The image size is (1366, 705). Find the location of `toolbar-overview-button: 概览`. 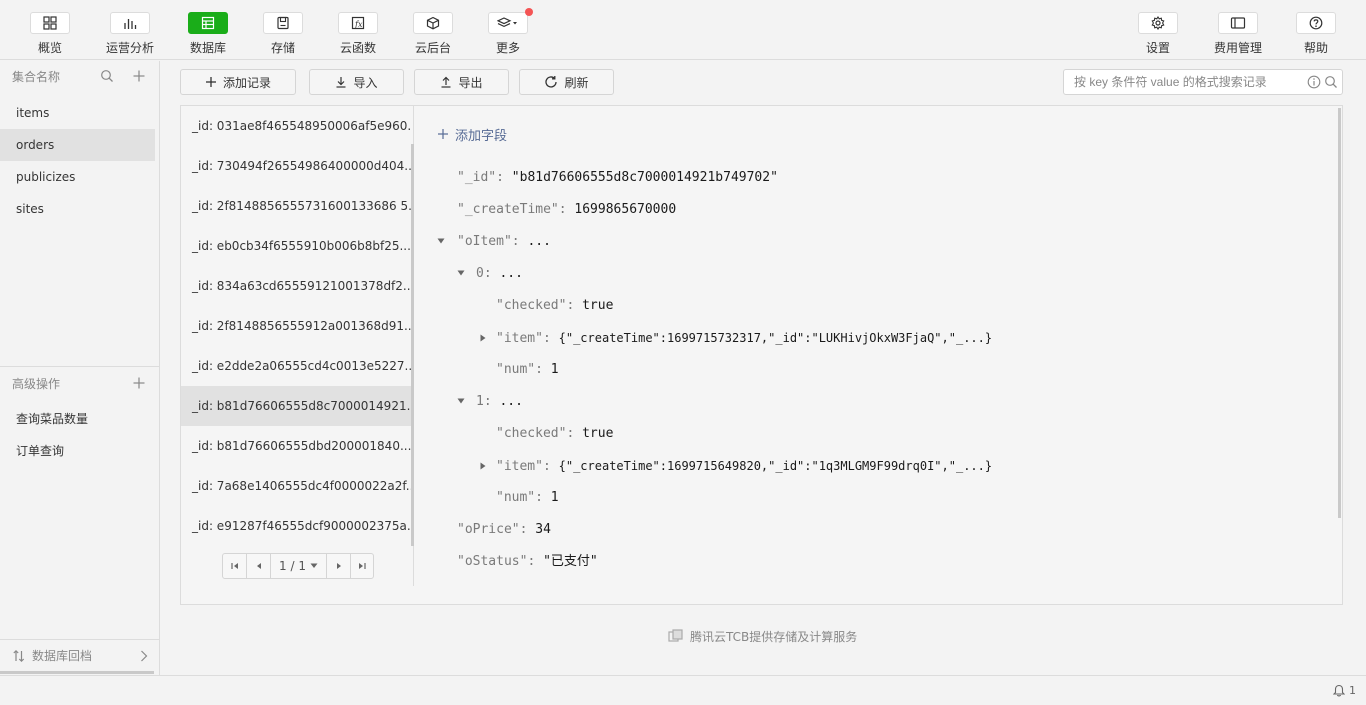

toolbar-overview-button: 概览 is located at coordinates (50, 30).